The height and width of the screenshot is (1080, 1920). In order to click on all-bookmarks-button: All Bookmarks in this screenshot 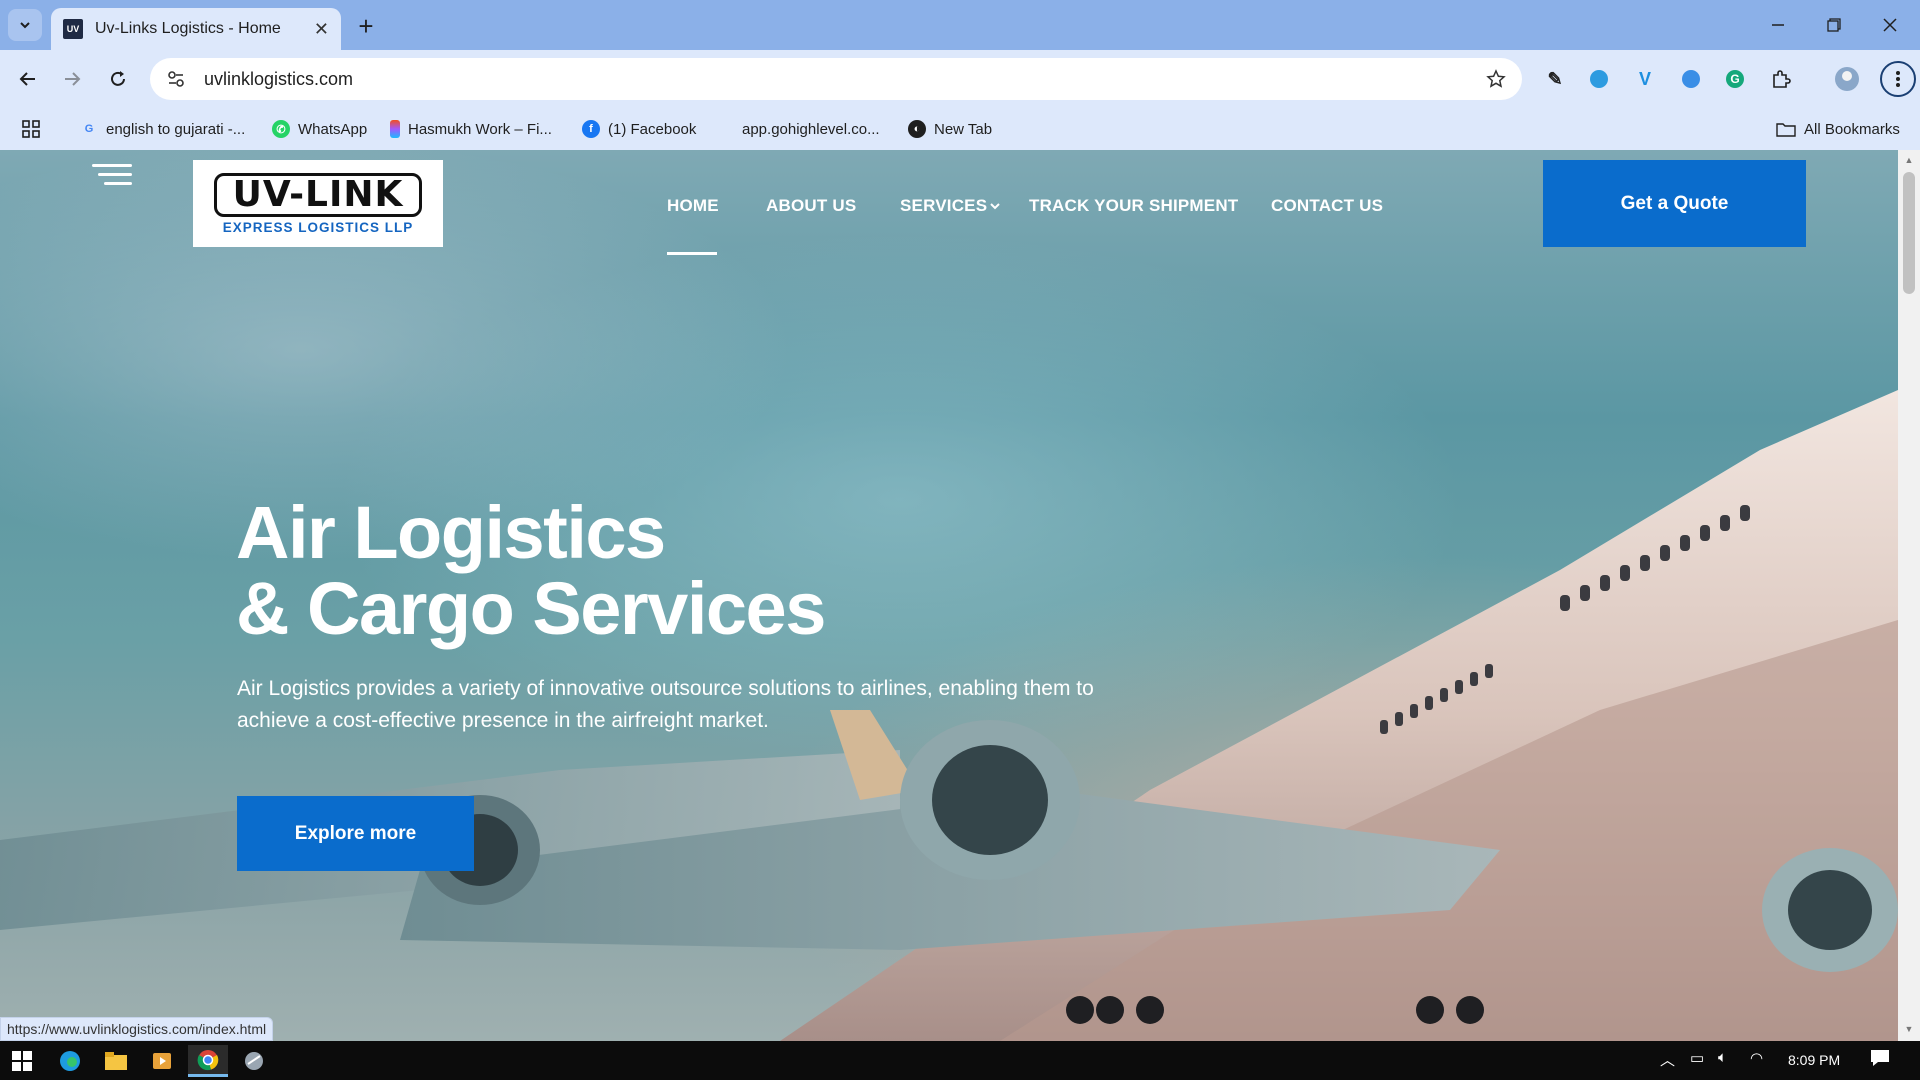, I will do `click(1838, 129)`.